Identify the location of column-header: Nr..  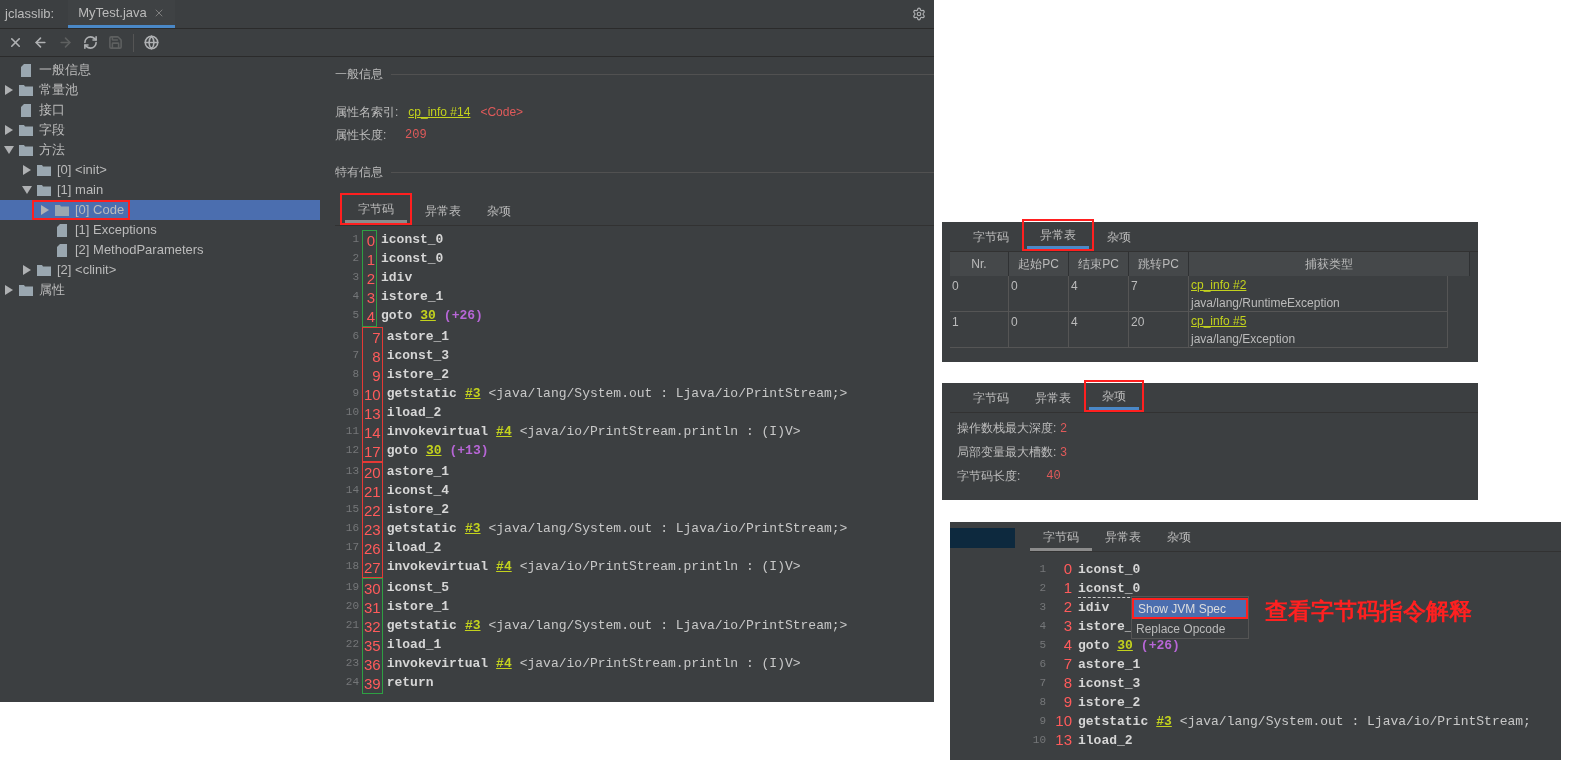
(979, 264).